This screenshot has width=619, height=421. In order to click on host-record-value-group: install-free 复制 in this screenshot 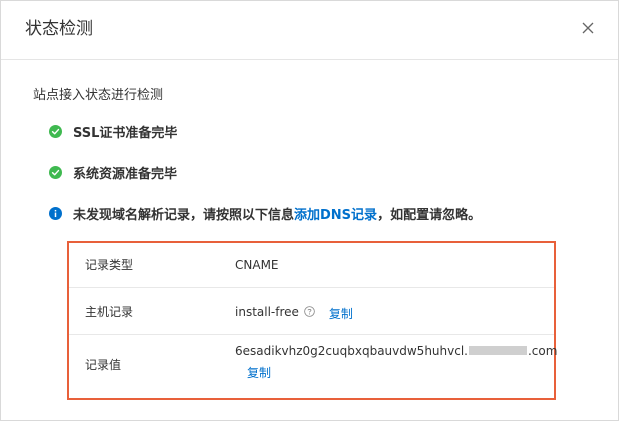, I will do `click(294, 312)`.